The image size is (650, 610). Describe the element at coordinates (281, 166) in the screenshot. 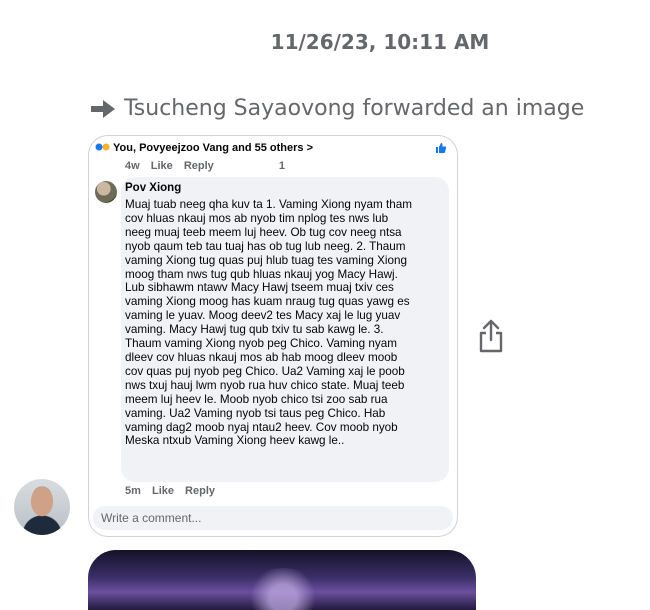

I see `reaction-count: 1` at that location.